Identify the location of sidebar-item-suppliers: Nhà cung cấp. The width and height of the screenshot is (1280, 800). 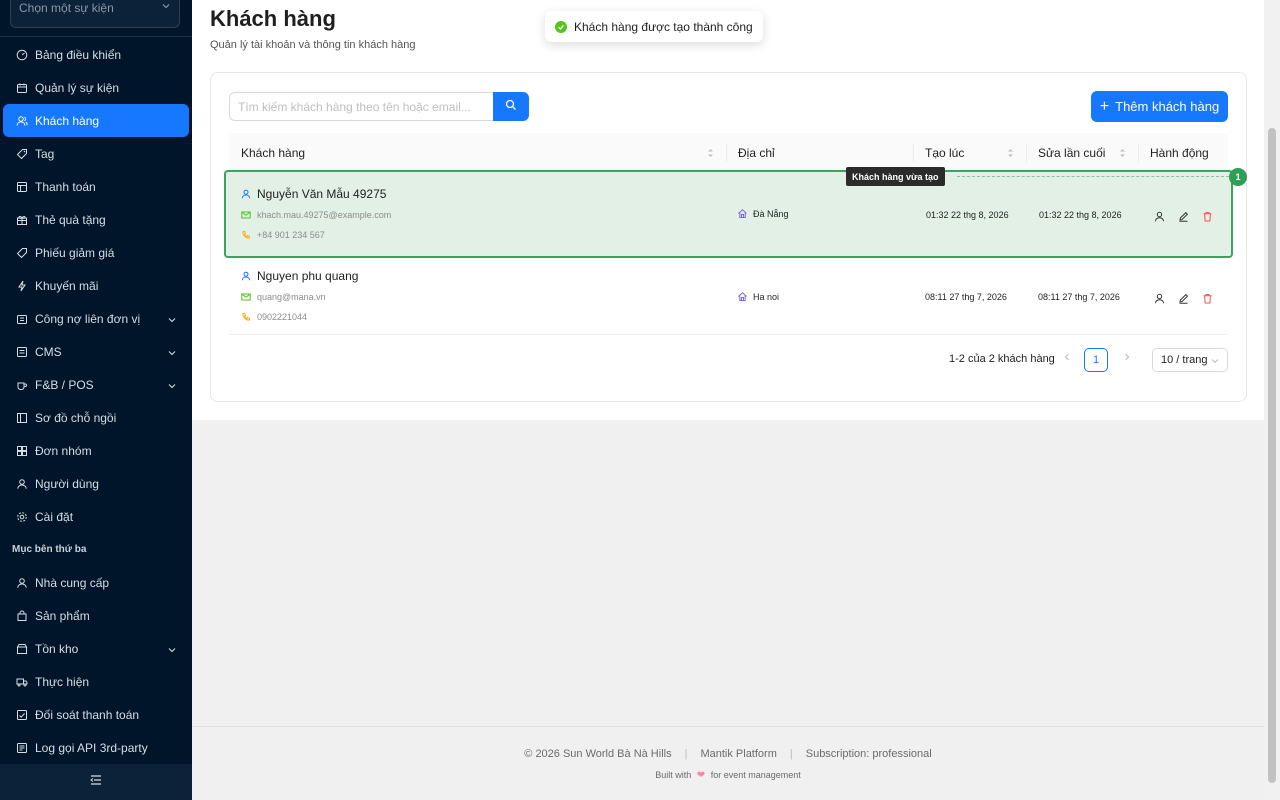
(96, 582).